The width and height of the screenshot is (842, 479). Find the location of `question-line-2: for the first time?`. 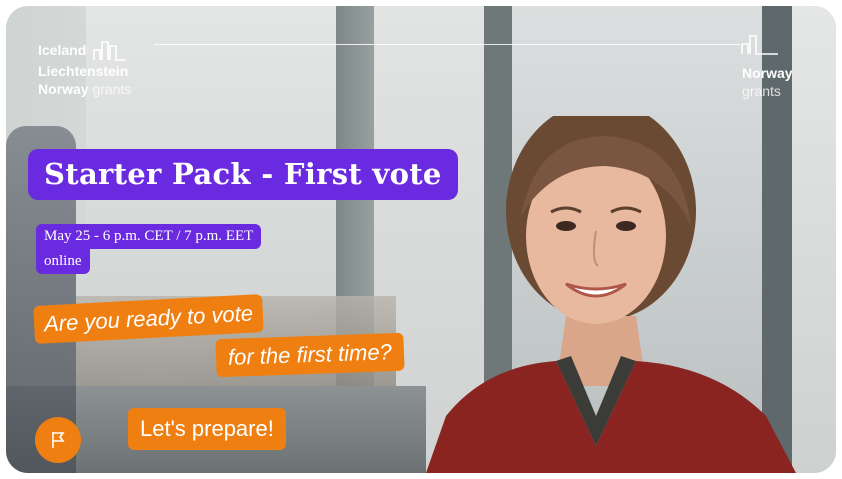

question-line-2: for the first time? is located at coordinates (310, 355).